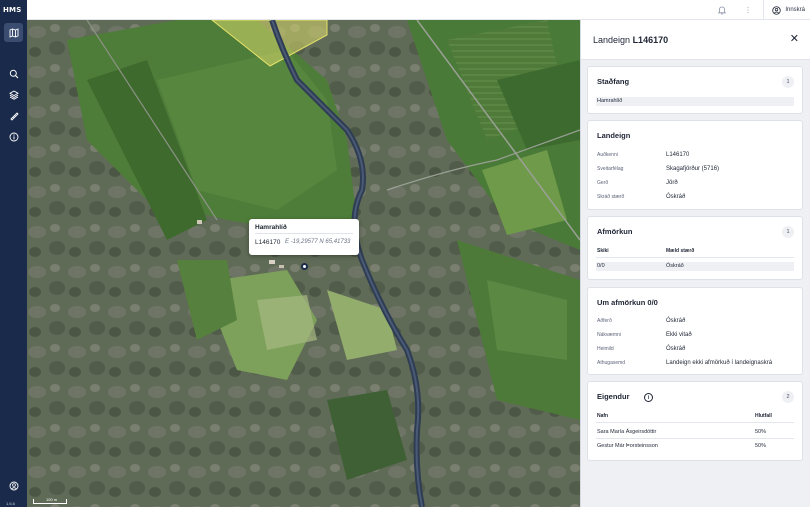 The width and height of the screenshot is (810, 507). Describe the element at coordinates (672, 183) in the screenshot. I see `landeign-value: Jörð` at that location.